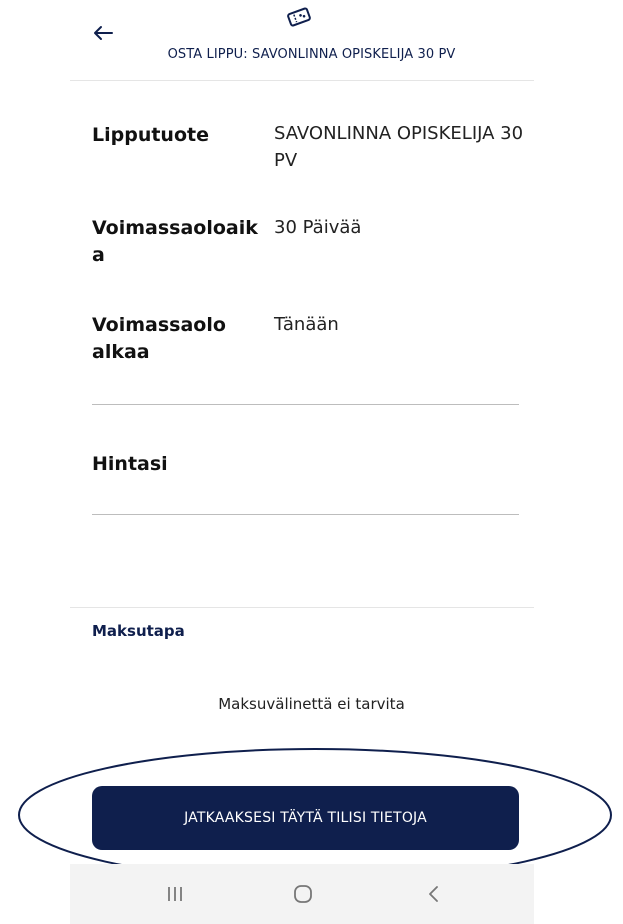  Describe the element at coordinates (159, 338) in the screenshot. I see `validity-start-label: Voimassaolo alkaa` at that location.